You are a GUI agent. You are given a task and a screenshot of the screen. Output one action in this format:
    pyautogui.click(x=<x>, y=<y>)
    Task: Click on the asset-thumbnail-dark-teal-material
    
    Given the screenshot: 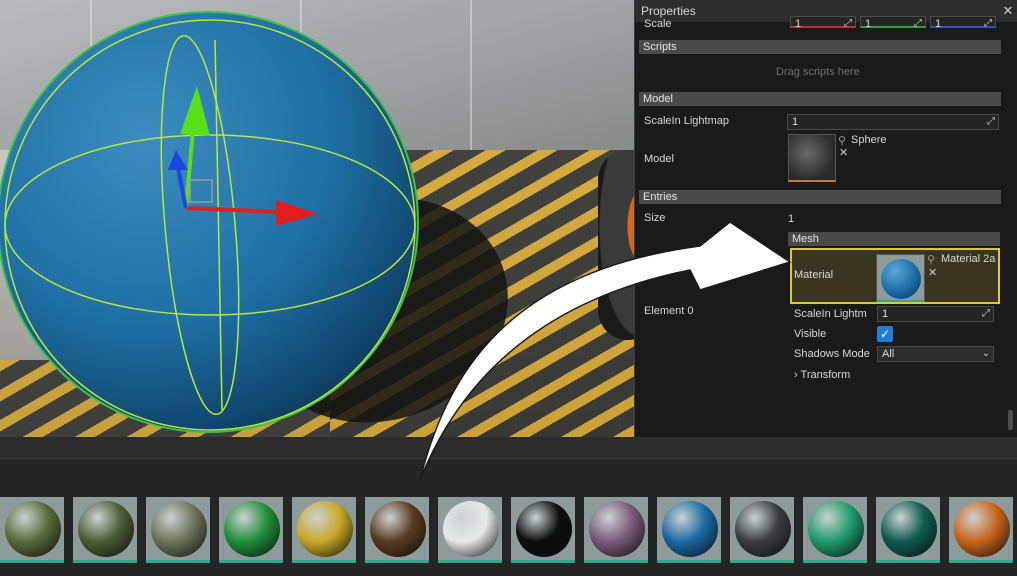 What is the action you would take?
    pyautogui.click(x=908, y=530)
    